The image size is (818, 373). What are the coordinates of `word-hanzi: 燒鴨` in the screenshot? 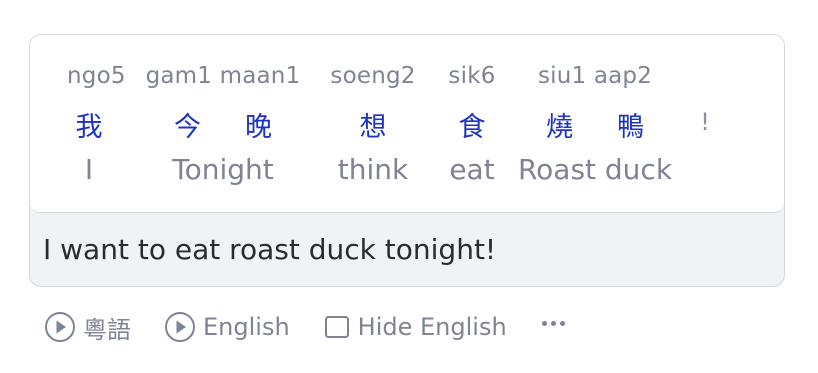 It's located at (595, 127).